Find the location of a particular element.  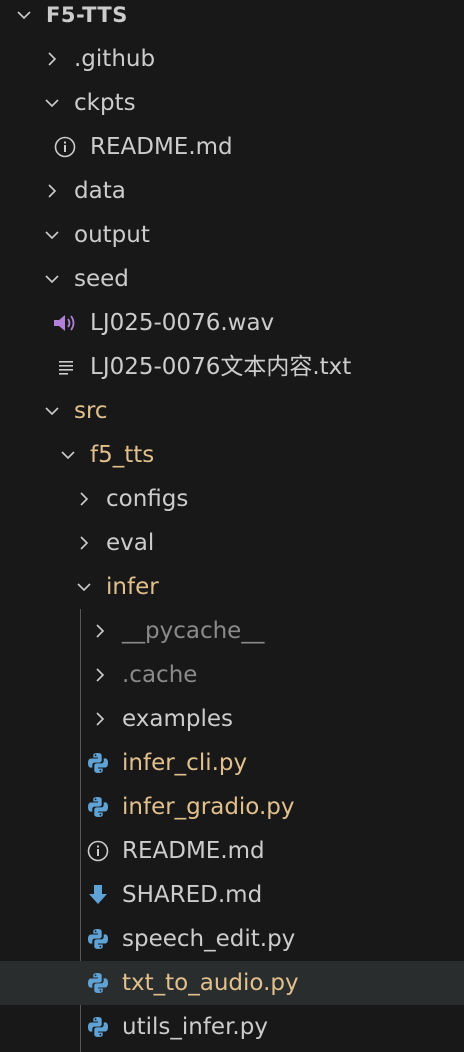

tree-item-label: seed is located at coordinates (101, 279).